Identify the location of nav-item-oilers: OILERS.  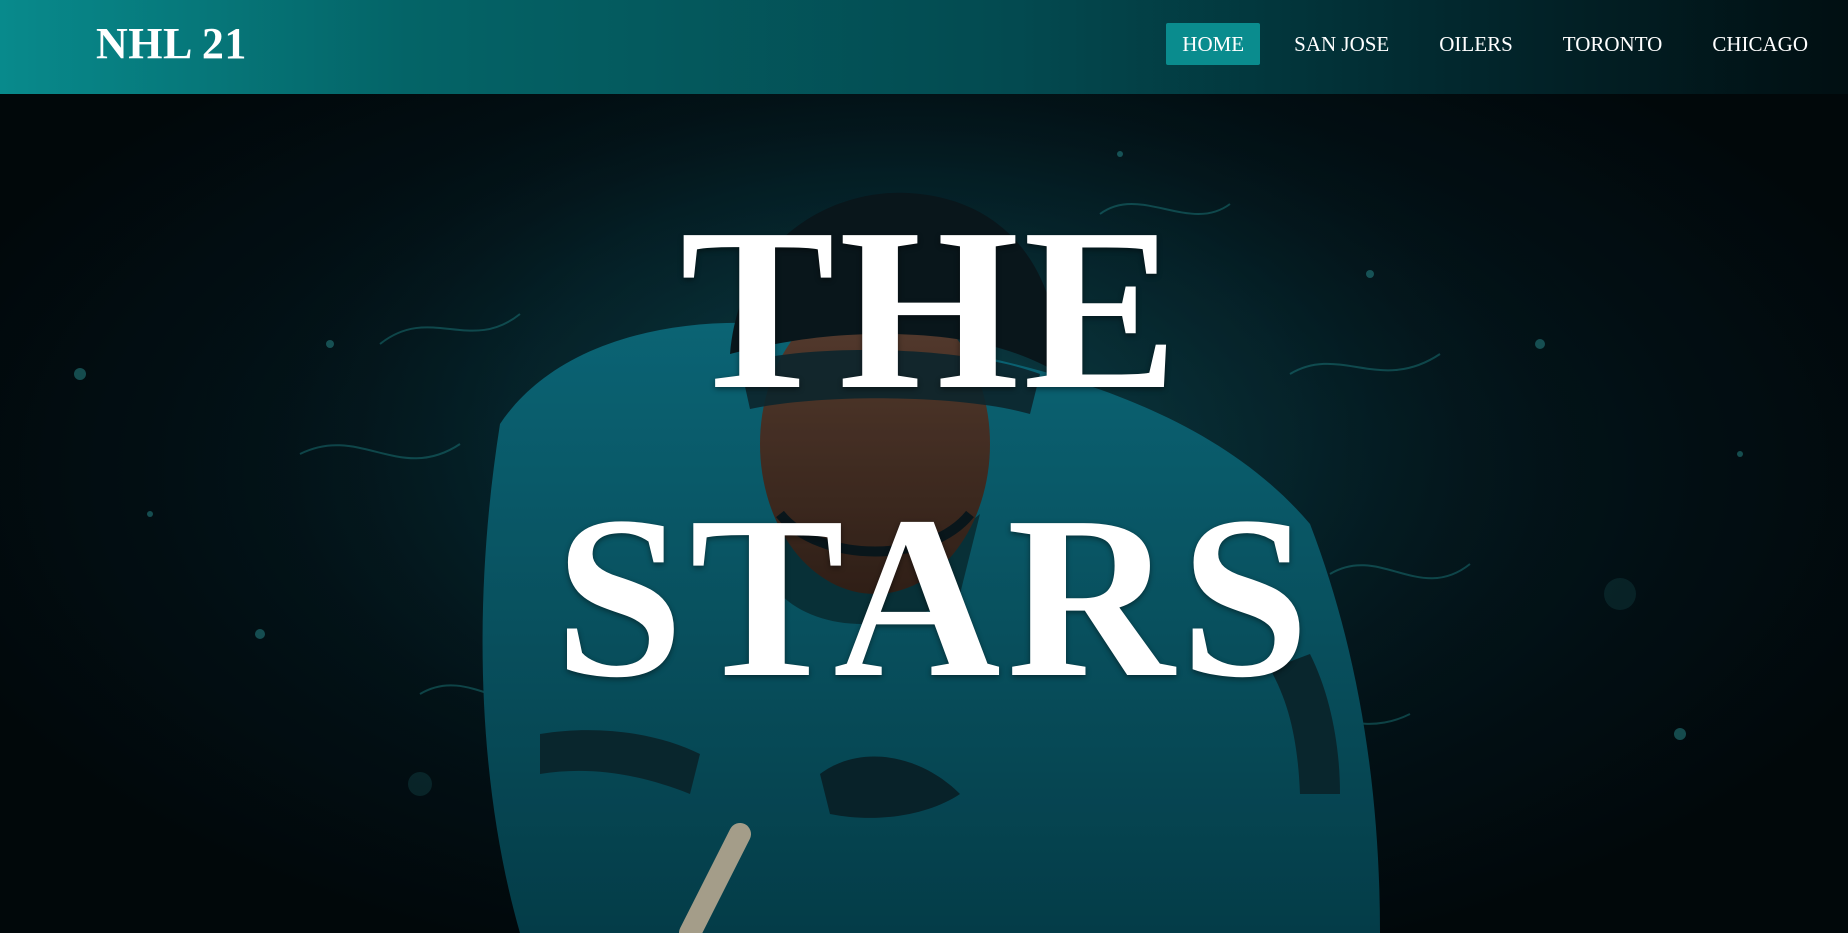
(1476, 44).